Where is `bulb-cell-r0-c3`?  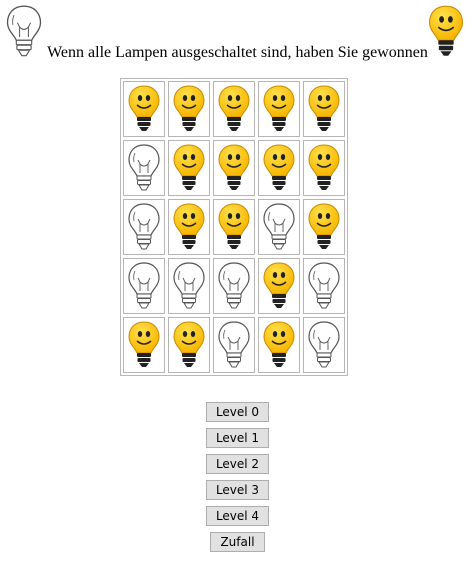
bulb-cell-r0-c3 is located at coordinates (279, 109).